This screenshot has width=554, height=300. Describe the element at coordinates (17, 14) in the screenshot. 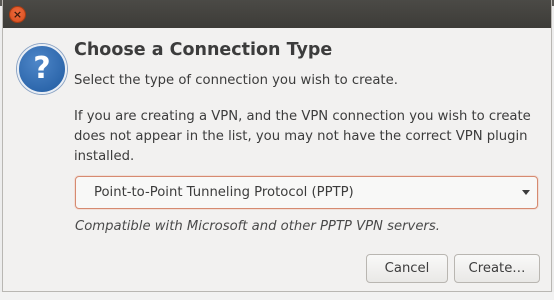

I see `close-icon: ×` at that location.